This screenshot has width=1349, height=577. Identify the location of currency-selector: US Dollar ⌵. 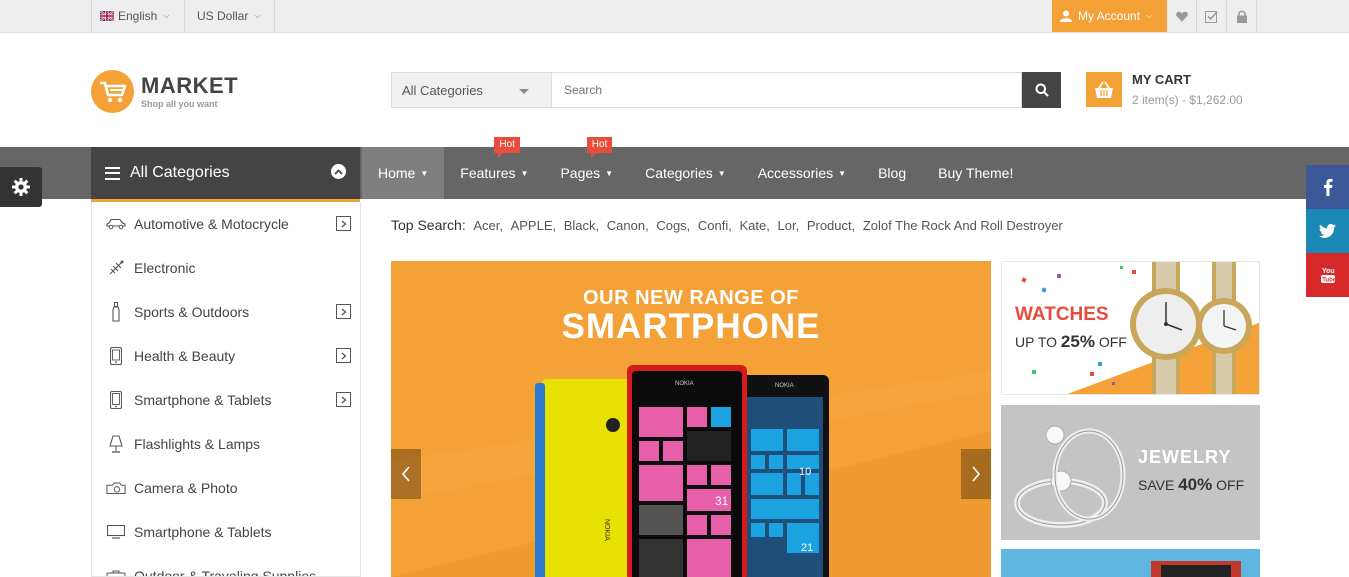
(230, 16).